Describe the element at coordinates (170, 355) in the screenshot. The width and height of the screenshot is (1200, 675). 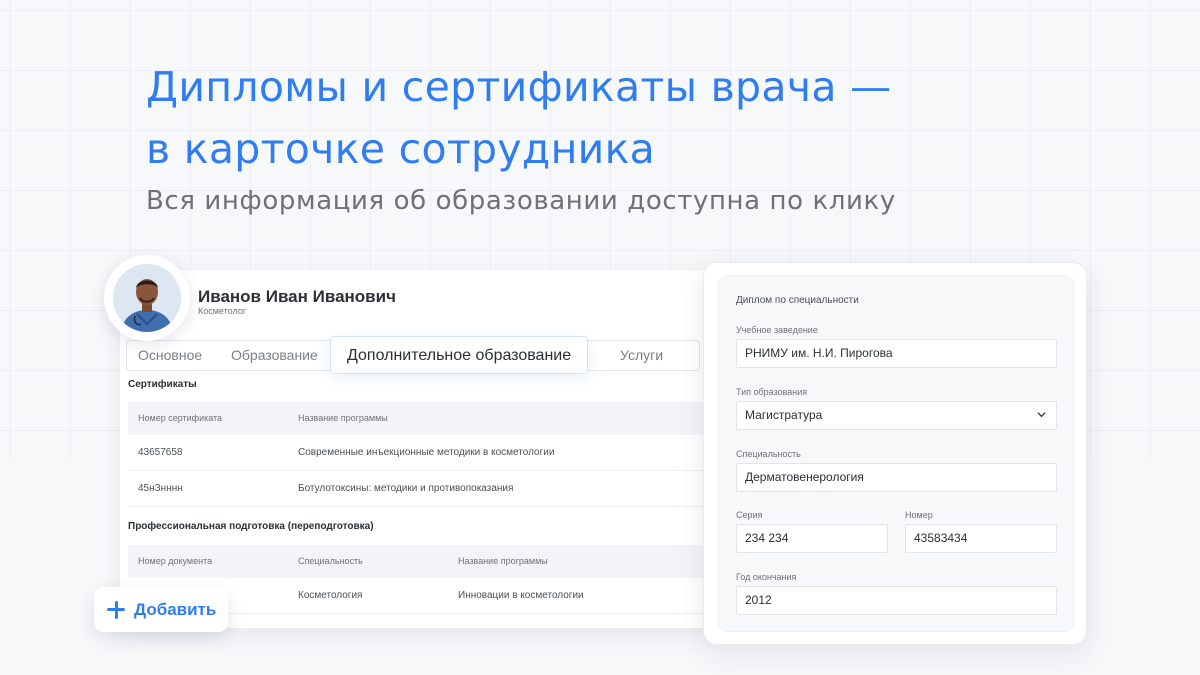
I see `tab-main: Основное` at that location.